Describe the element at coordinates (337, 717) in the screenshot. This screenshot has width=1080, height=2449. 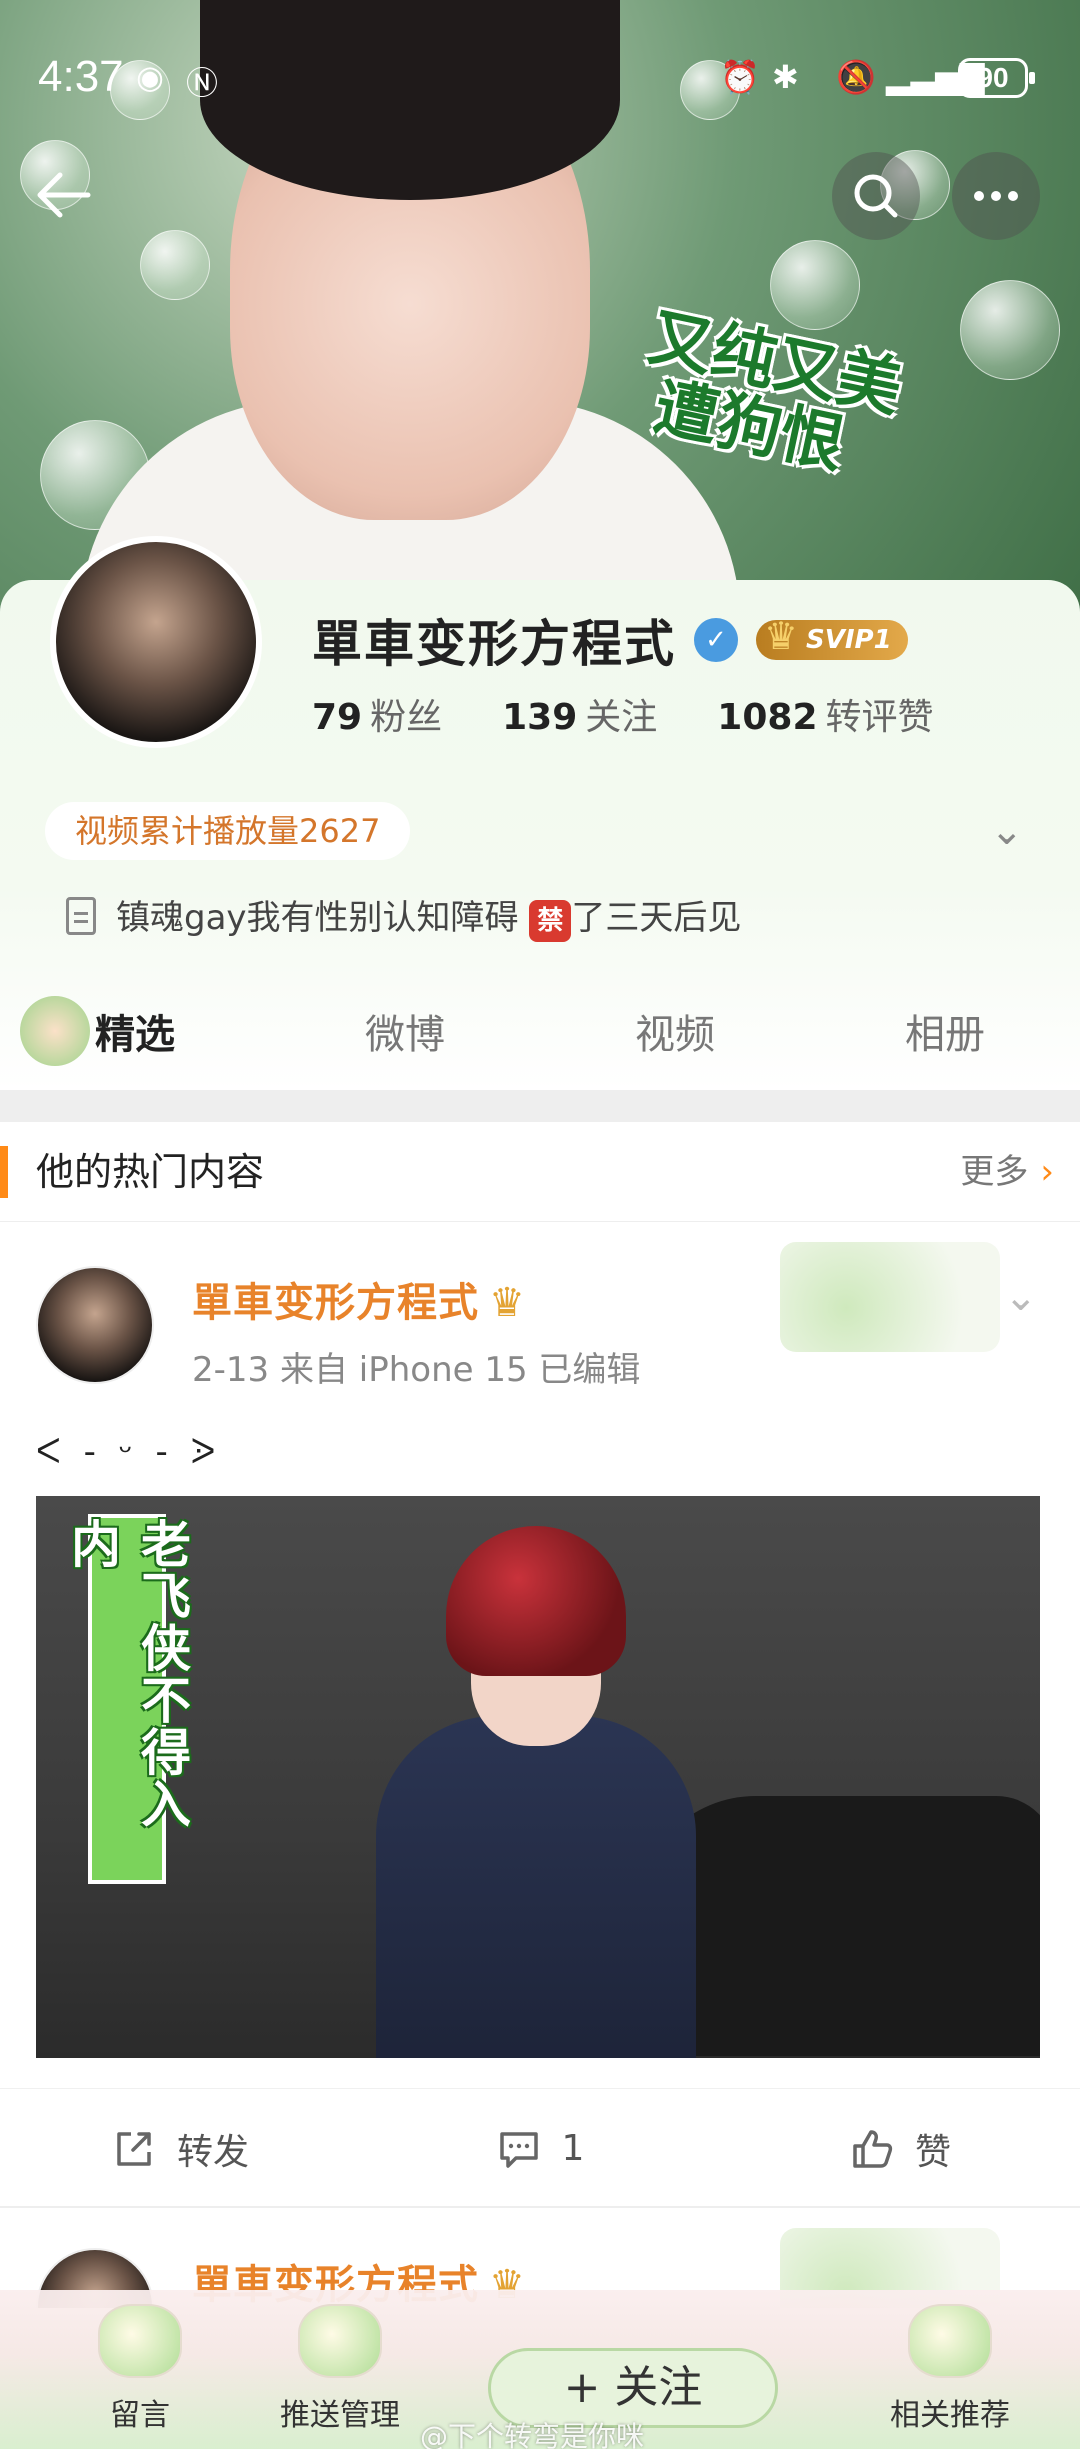
I see `stat-number: 79` at that location.